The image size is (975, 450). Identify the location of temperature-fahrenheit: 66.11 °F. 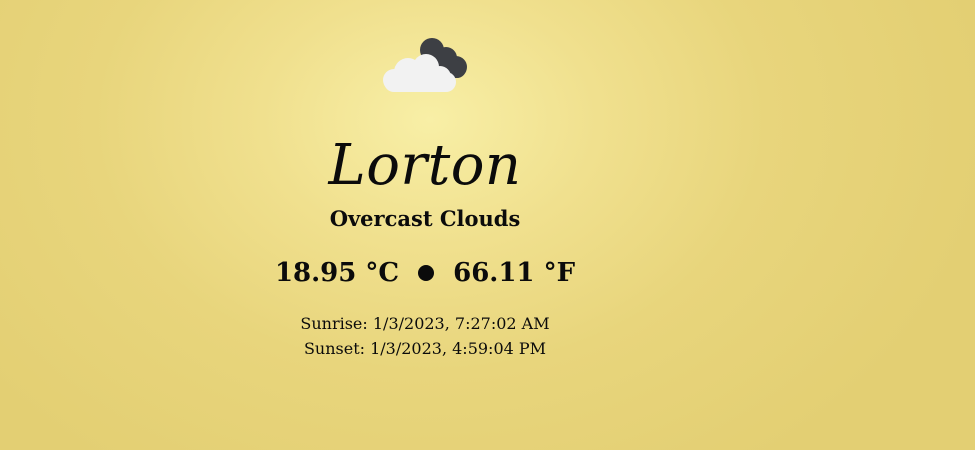
(514, 273).